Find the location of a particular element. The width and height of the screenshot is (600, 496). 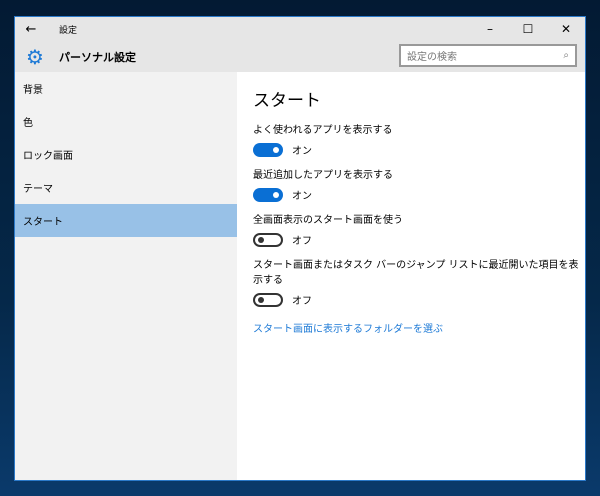

setting-label: スタート画面またはタスク バーのジャンプ リストに最近開いた項目を表示する is located at coordinates (416, 273).